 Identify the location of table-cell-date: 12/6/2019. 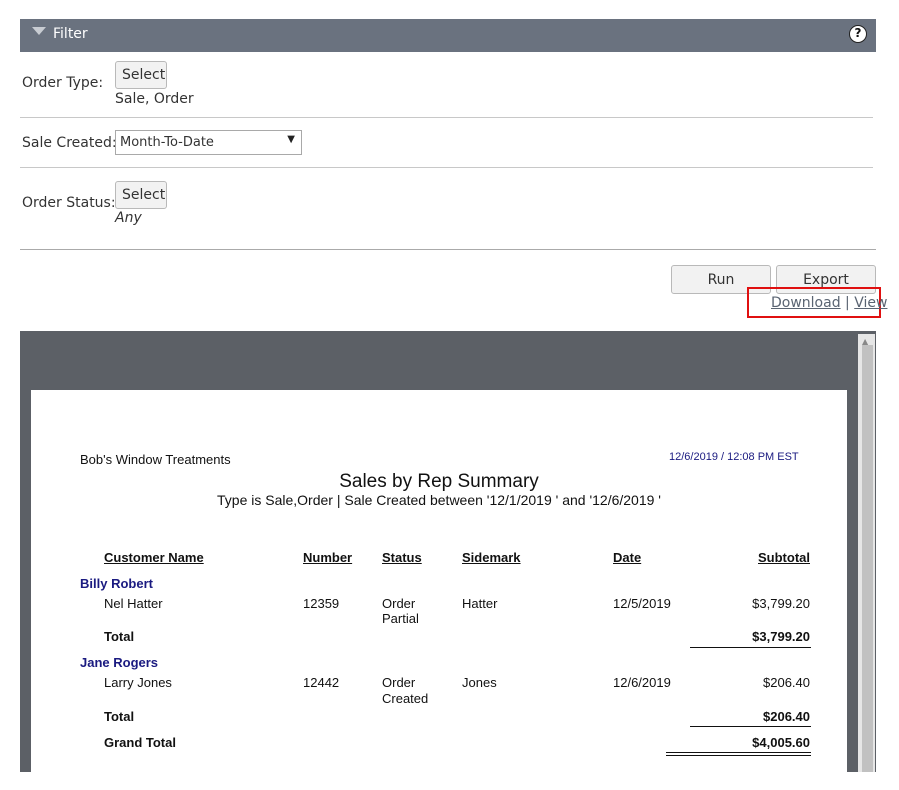
(642, 682).